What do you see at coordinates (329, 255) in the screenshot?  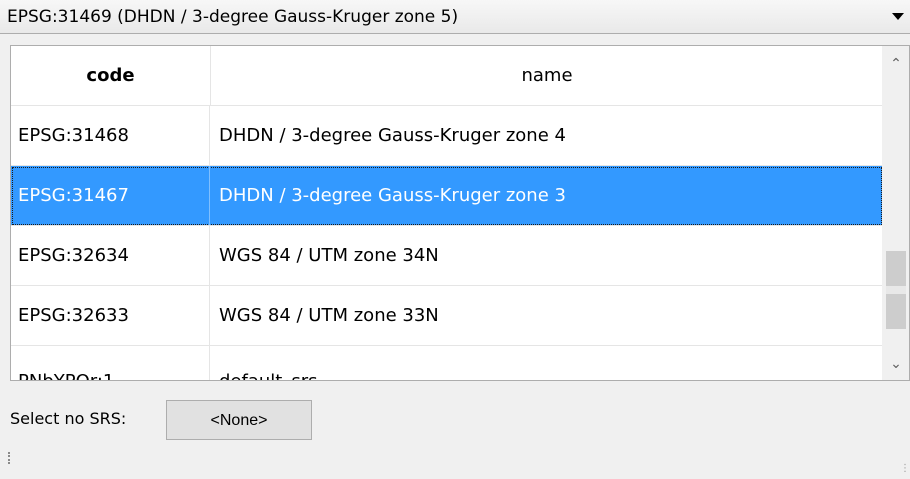 I see `cell-name: WGS 84 / UTM zone 34N` at bounding box center [329, 255].